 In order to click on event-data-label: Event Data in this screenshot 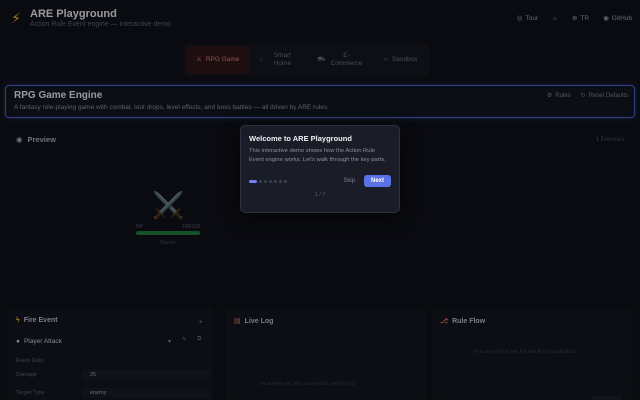, I will do `click(30, 361)`.